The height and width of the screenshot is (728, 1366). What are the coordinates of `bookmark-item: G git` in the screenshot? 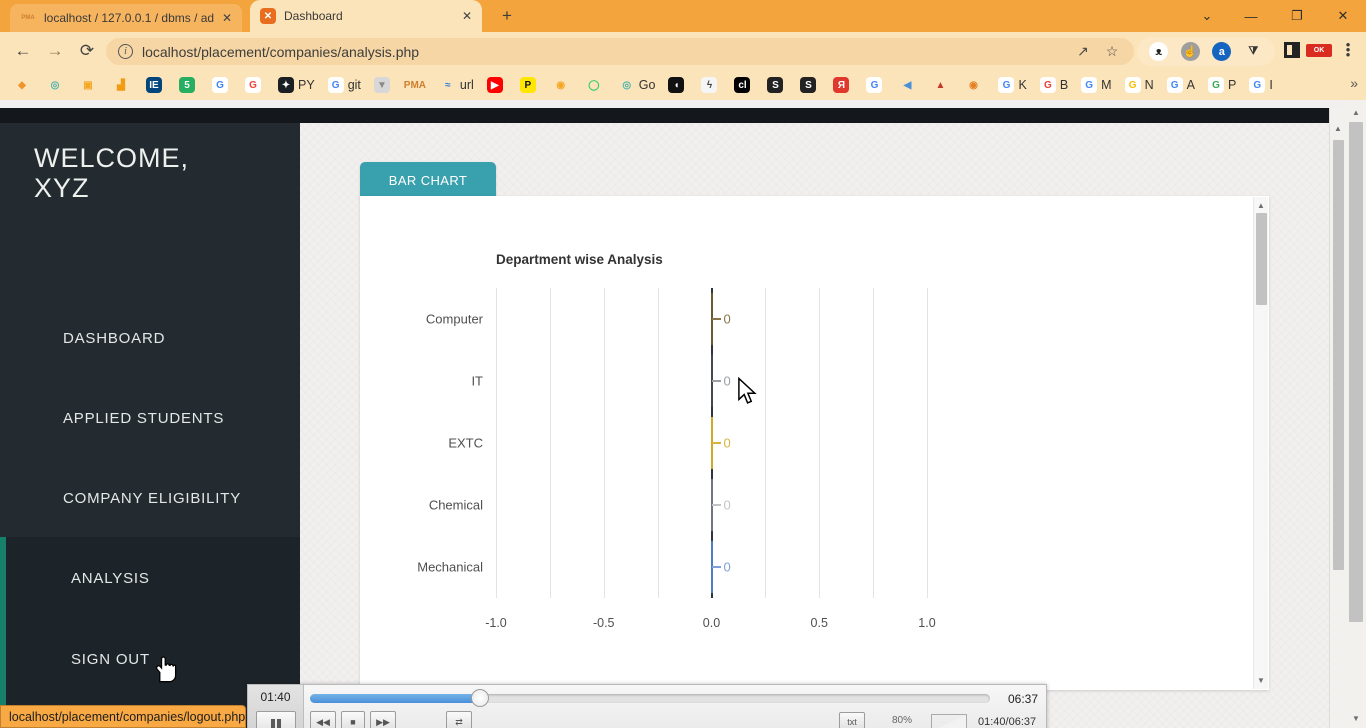 It's located at (344, 85).